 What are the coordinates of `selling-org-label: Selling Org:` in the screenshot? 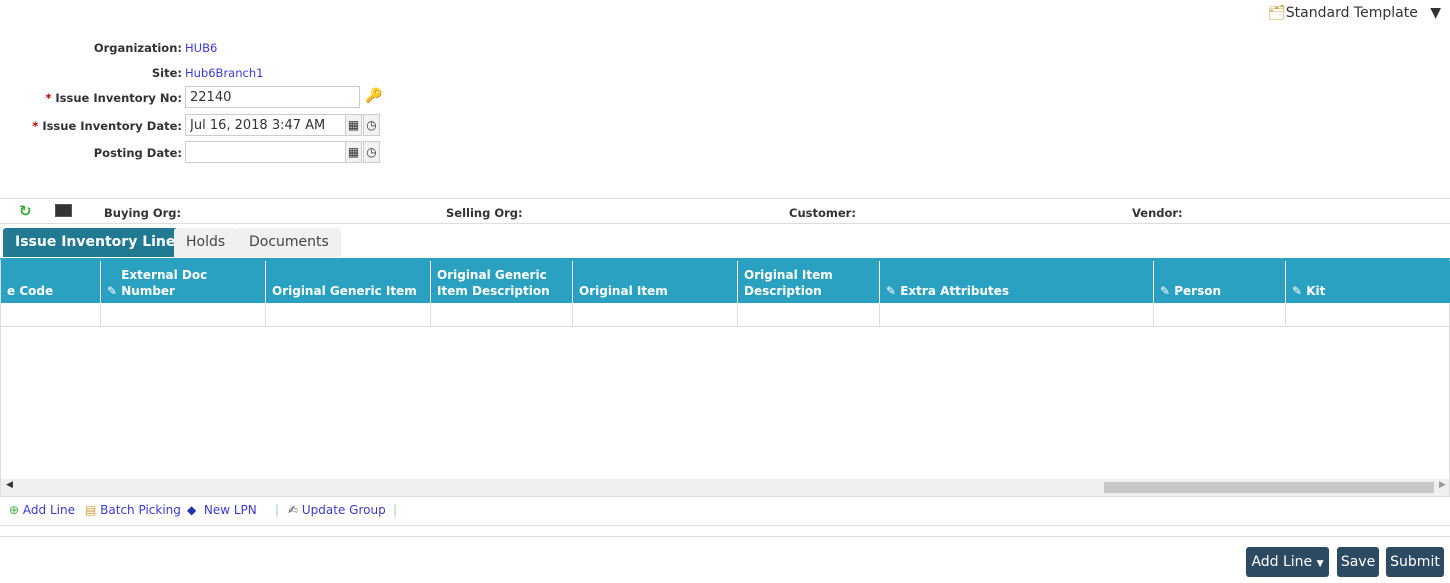 It's located at (484, 213).